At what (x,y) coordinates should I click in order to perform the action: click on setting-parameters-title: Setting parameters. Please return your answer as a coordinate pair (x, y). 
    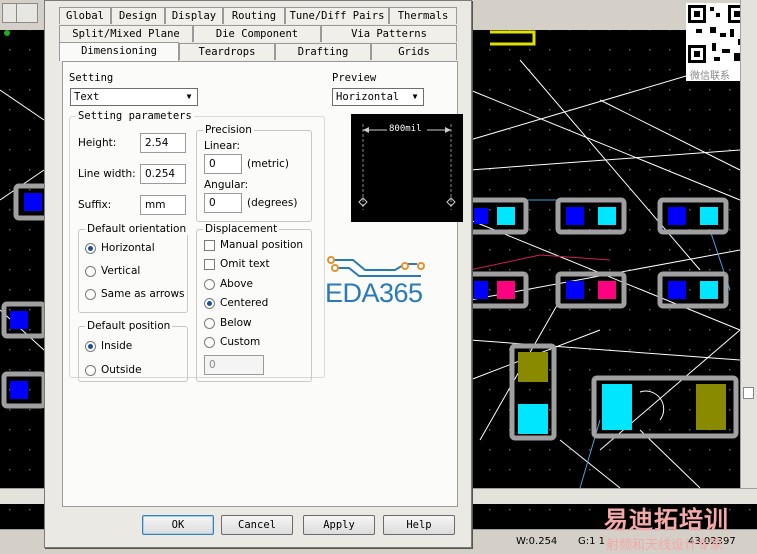
    Looking at the image, I should click on (135, 116).